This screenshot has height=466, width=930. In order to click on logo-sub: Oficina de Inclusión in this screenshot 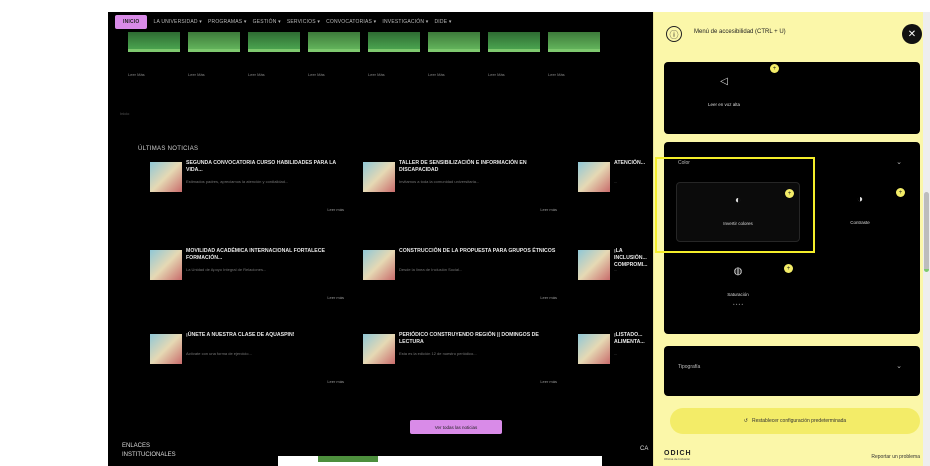, I will do `click(677, 459)`.